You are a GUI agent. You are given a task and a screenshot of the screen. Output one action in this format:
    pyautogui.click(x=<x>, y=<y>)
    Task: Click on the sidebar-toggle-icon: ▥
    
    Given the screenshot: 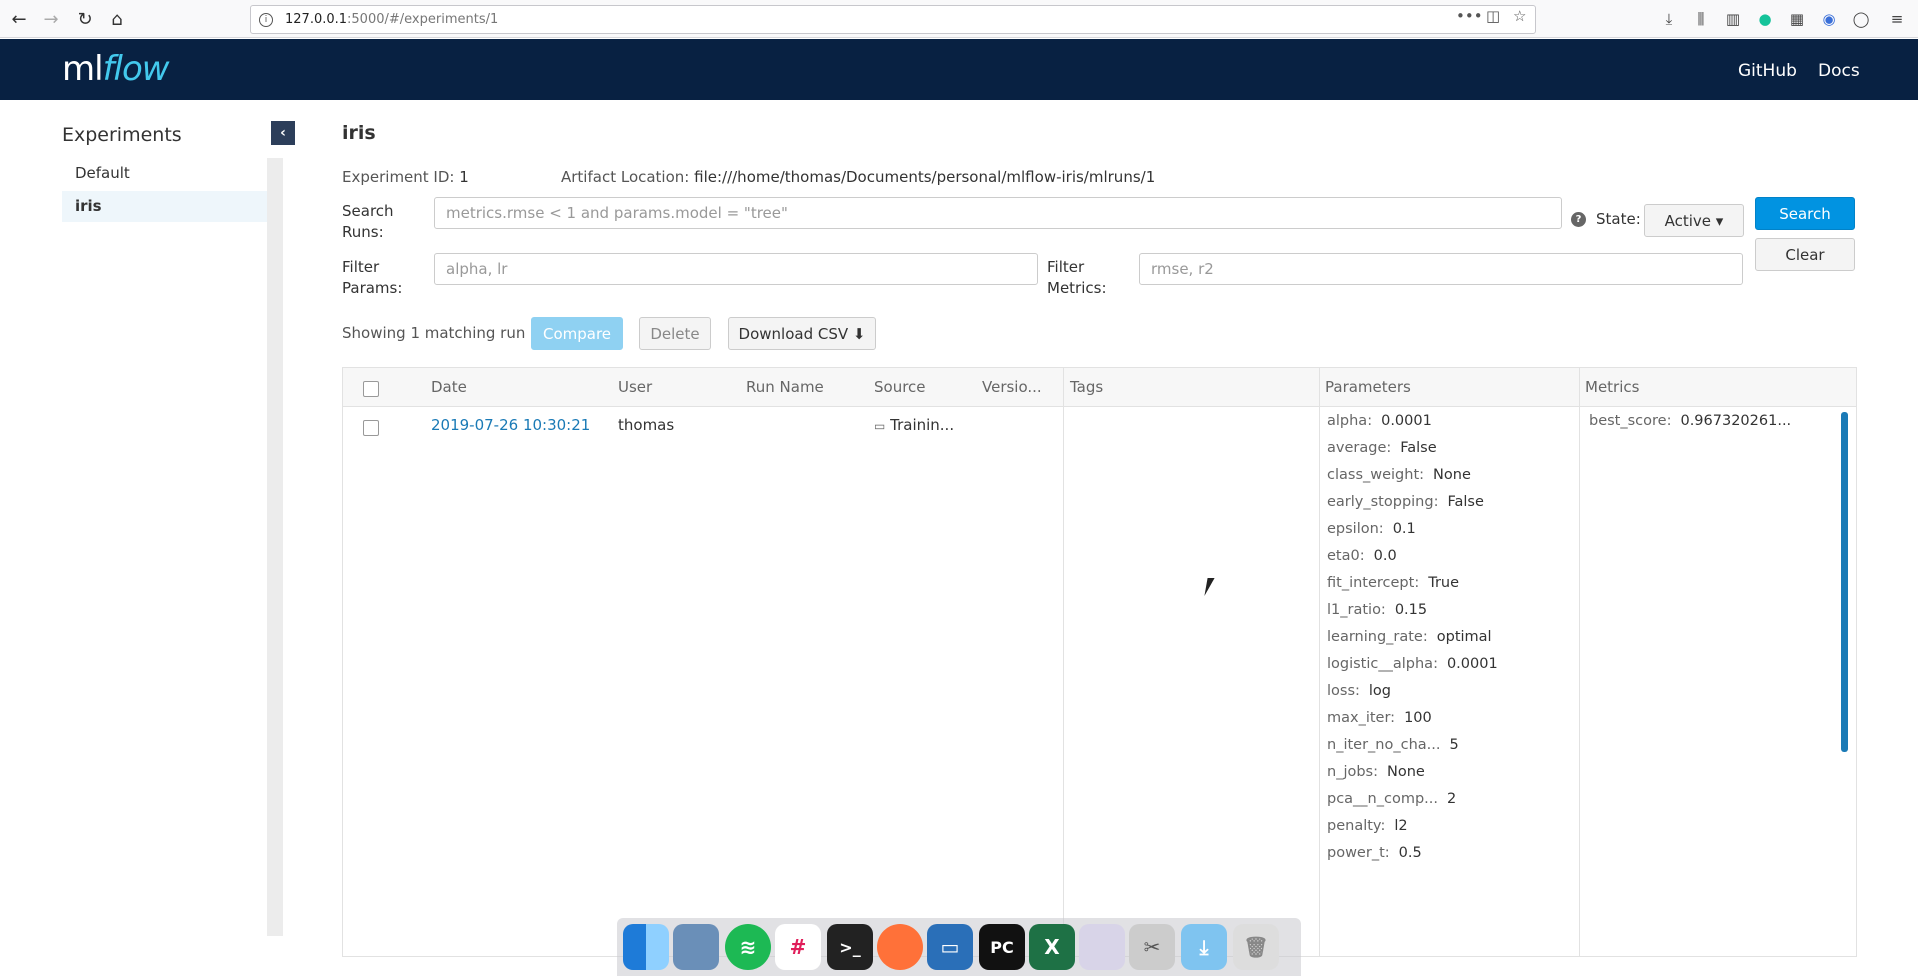 What is the action you would take?
    pyautogui.click(x=1733, y=19)
    